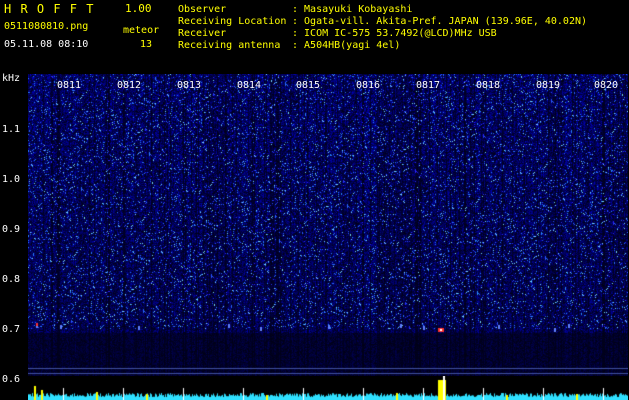  I want to click on y-tick-0.6: 0.6, so click(11, 379).